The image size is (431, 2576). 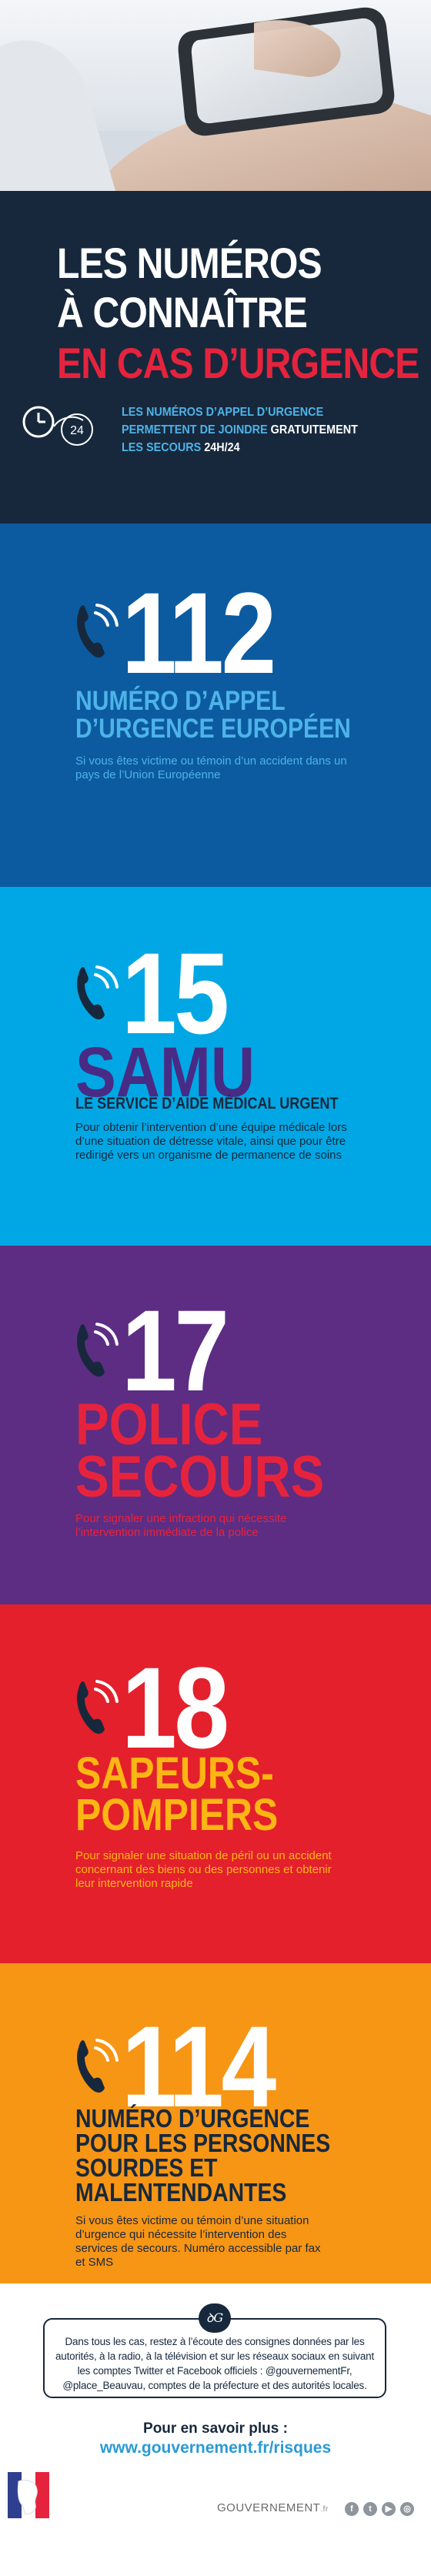 What do you see at coordinates (407, 2509) in the screenshot?
I see `instagram-icon: ◎` at bounding box center [407, 2509].